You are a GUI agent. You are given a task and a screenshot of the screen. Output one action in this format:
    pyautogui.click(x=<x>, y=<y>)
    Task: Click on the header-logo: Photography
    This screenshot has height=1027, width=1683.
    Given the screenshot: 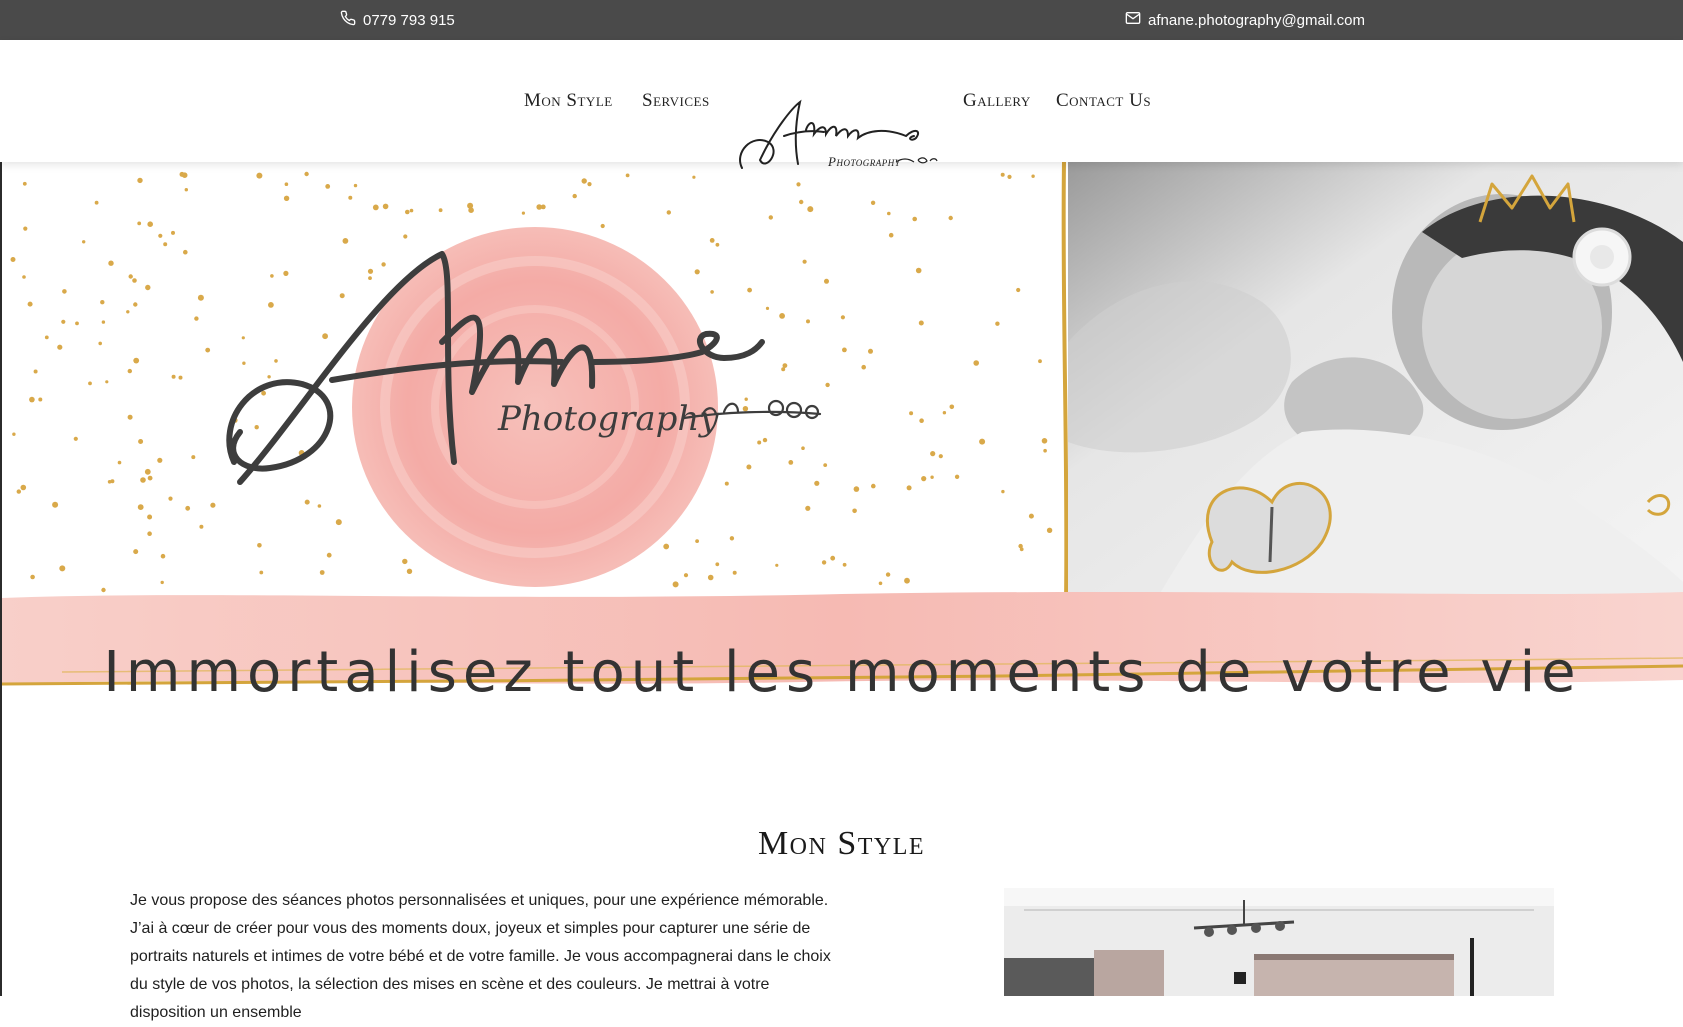 What is the action you would take?
    pyautogui.click(x=839, y=136)
    